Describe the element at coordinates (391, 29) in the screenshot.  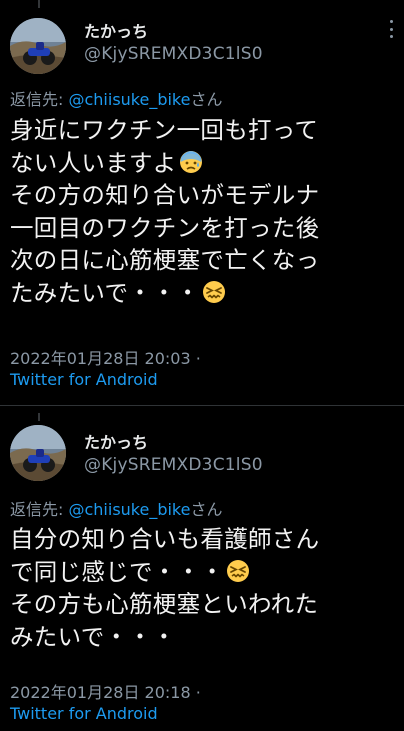
I see `more-options-icon` at that location.